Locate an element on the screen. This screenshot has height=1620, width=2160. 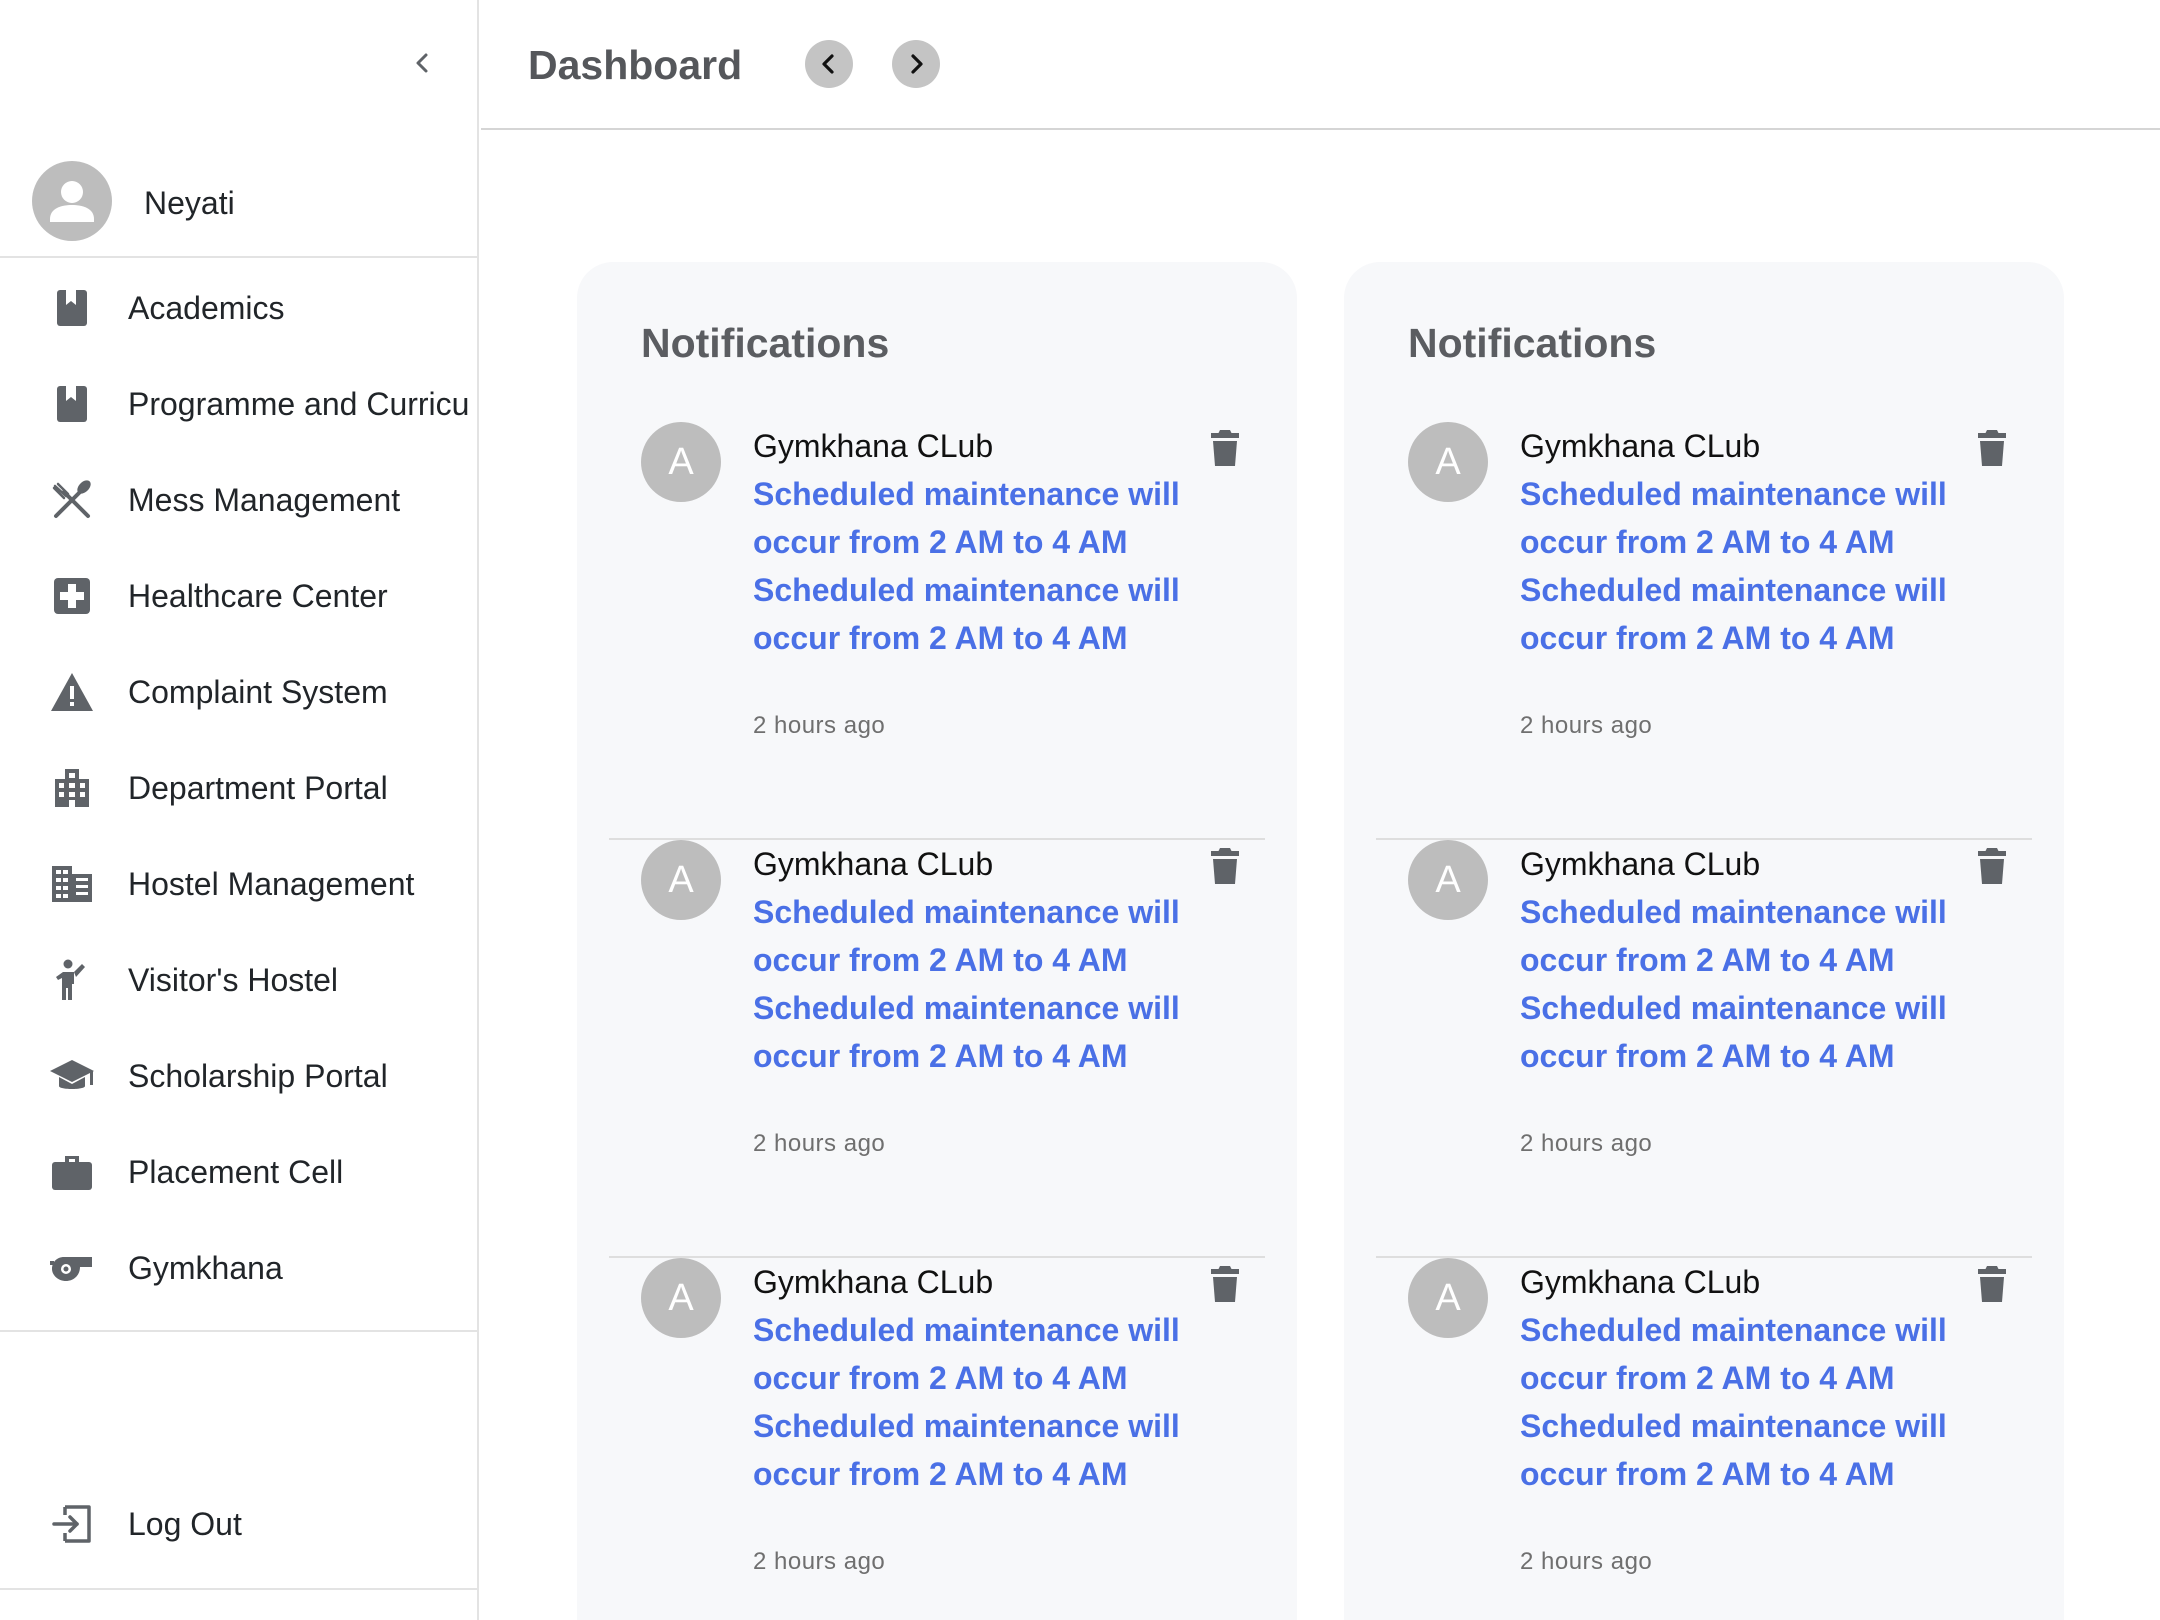
next-button is located at coordinates (916, 64).